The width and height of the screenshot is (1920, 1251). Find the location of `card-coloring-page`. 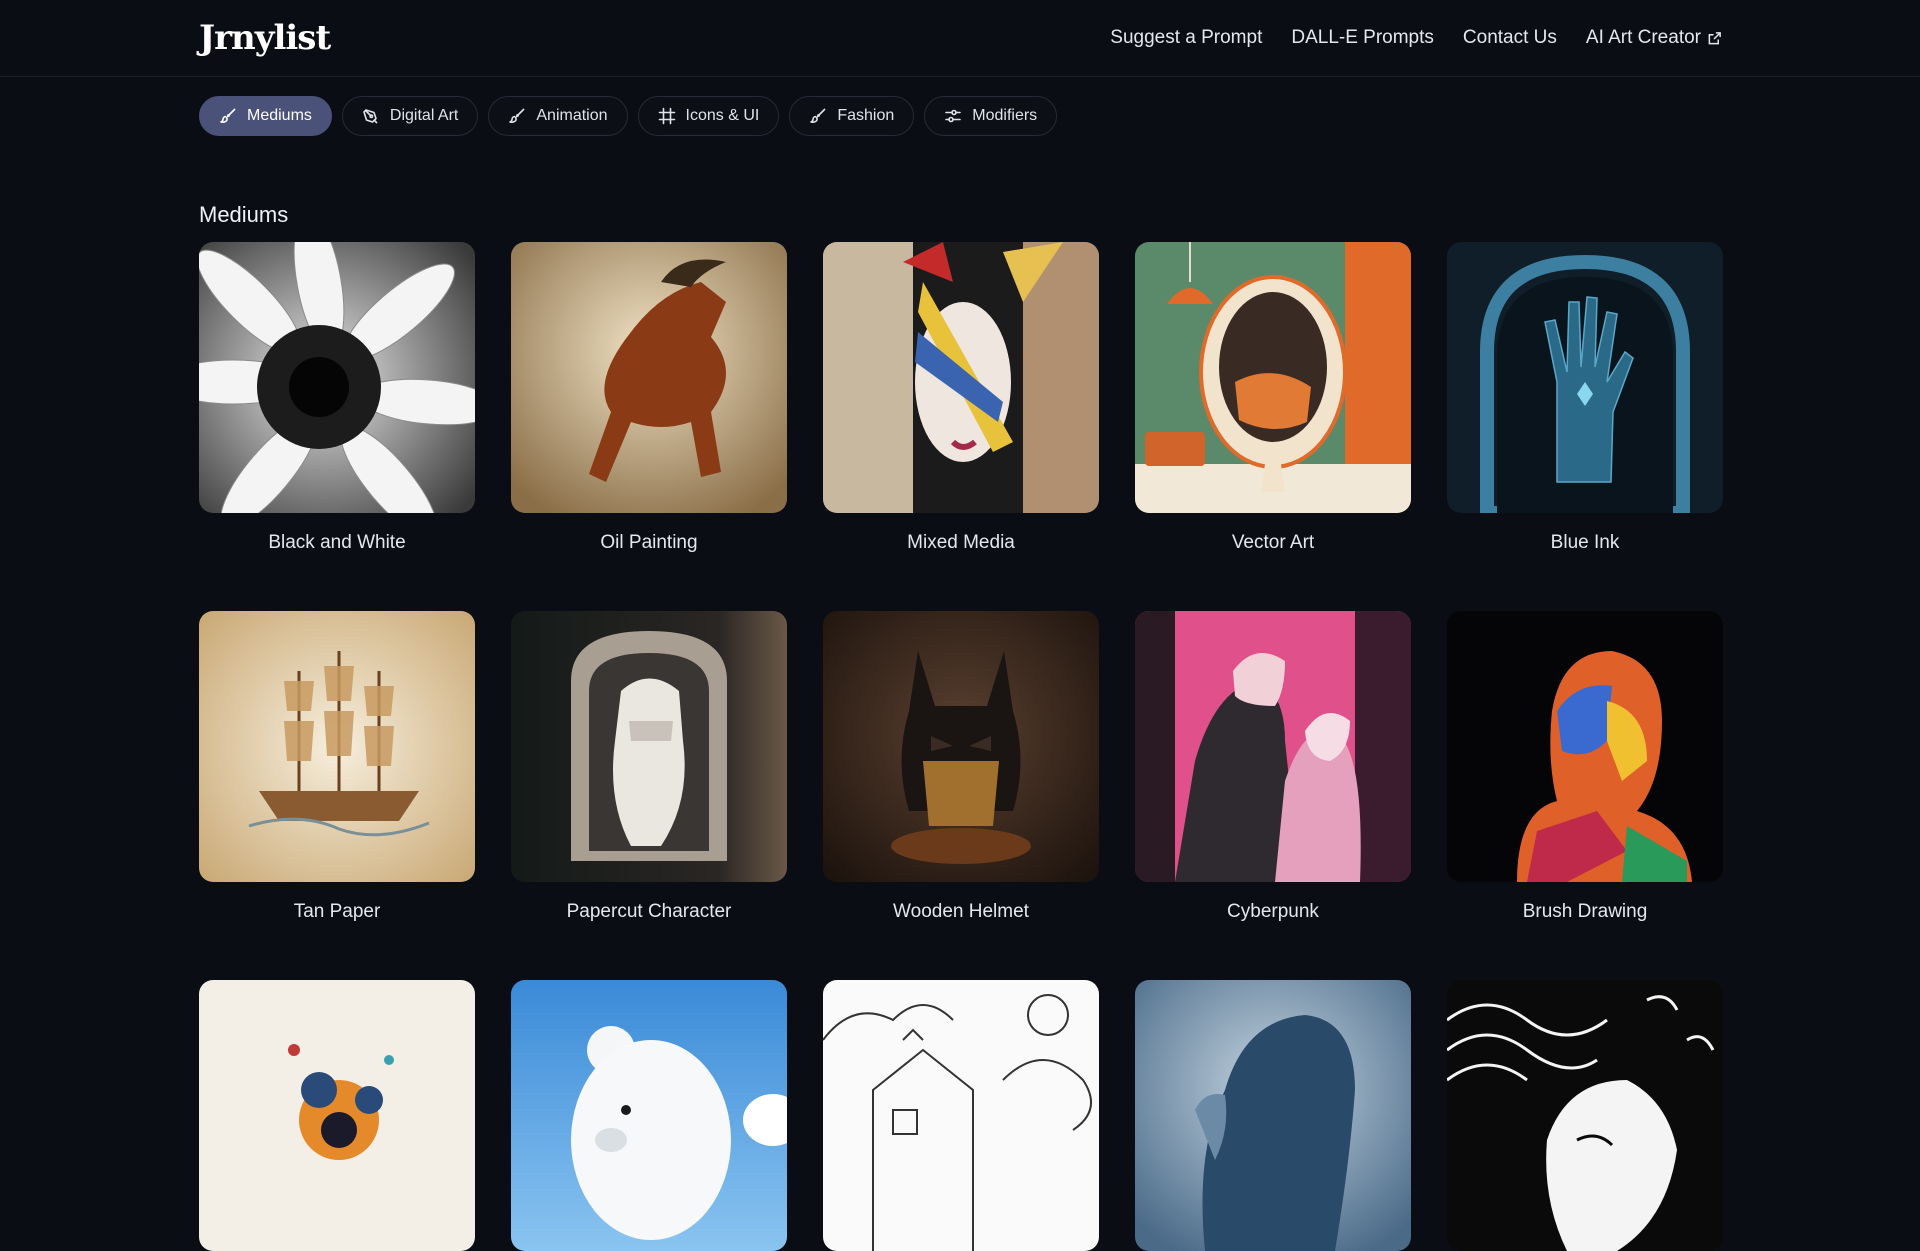

card-coloring-page is located at coordinates (961, 1115).